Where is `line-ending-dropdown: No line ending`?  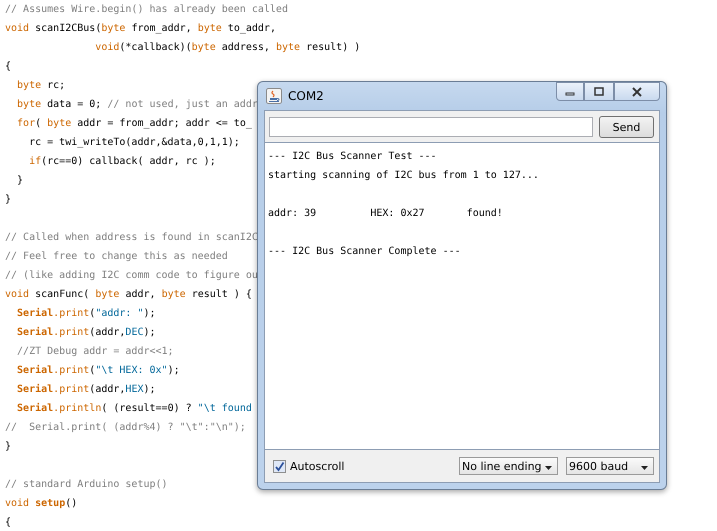 line-ending-dropdown: No line ending is located at coordinates (508, 466).